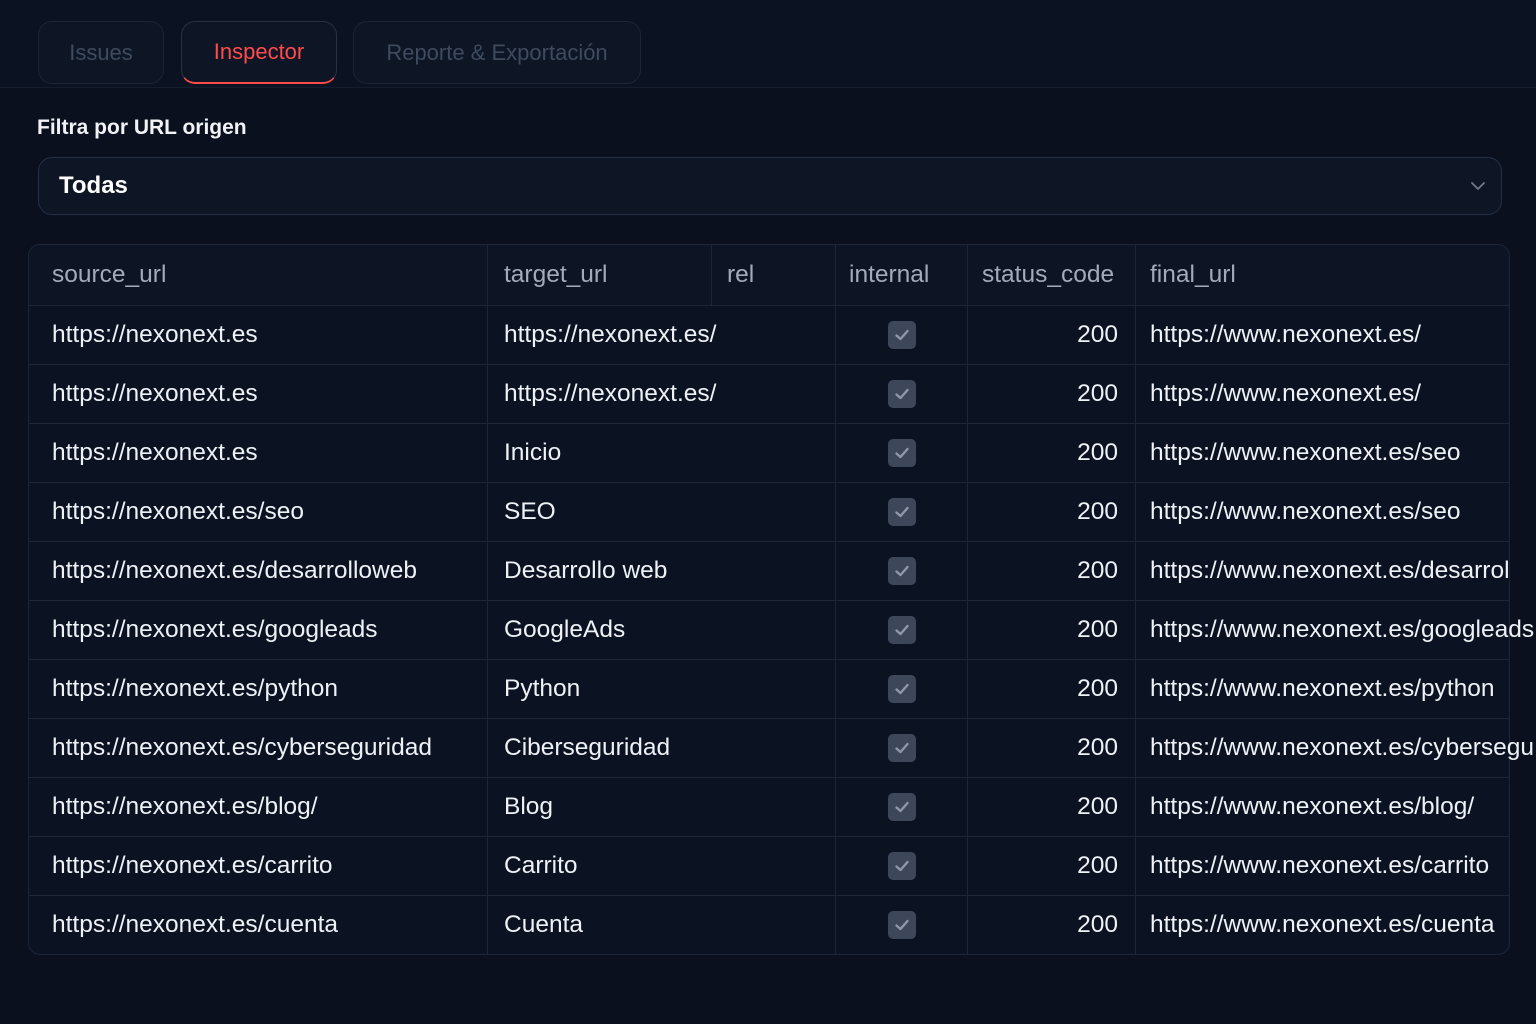  I want to click on cell-source-url: https://nexonext.es/python, so click(258, 689).